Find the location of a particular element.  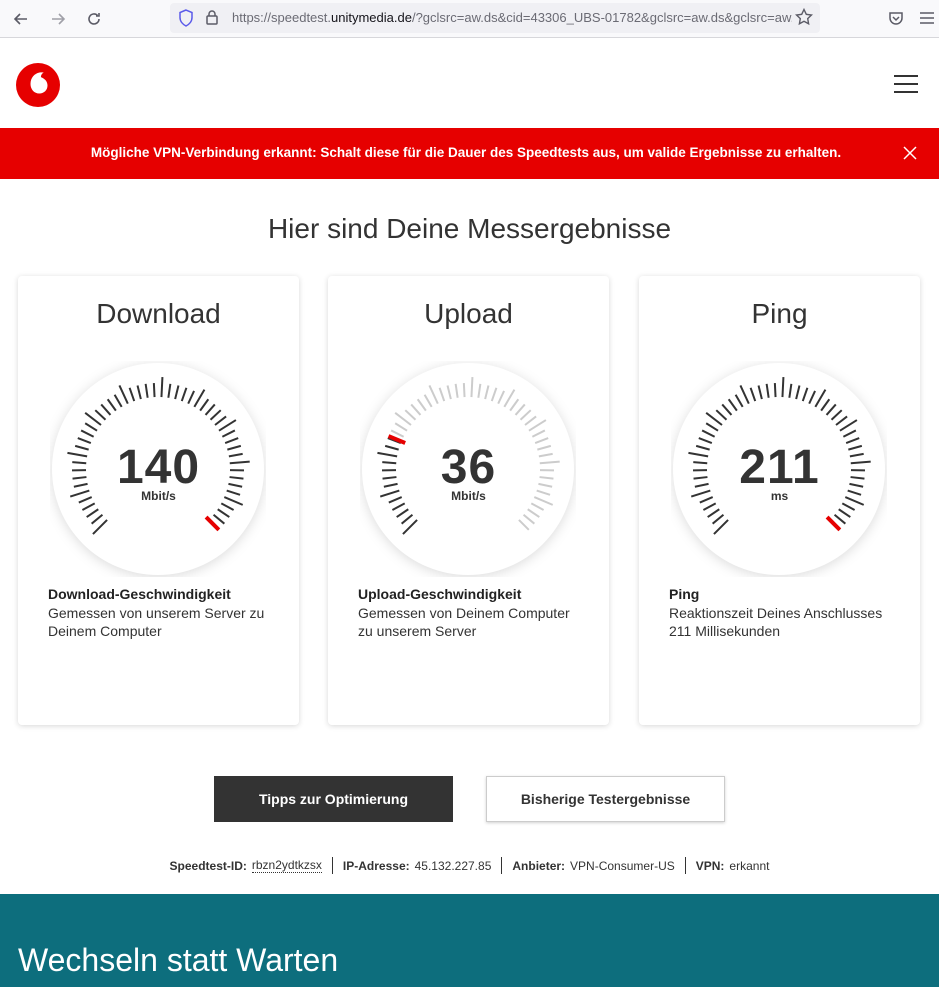

pocket-icon is located at coordinates (896, 20).